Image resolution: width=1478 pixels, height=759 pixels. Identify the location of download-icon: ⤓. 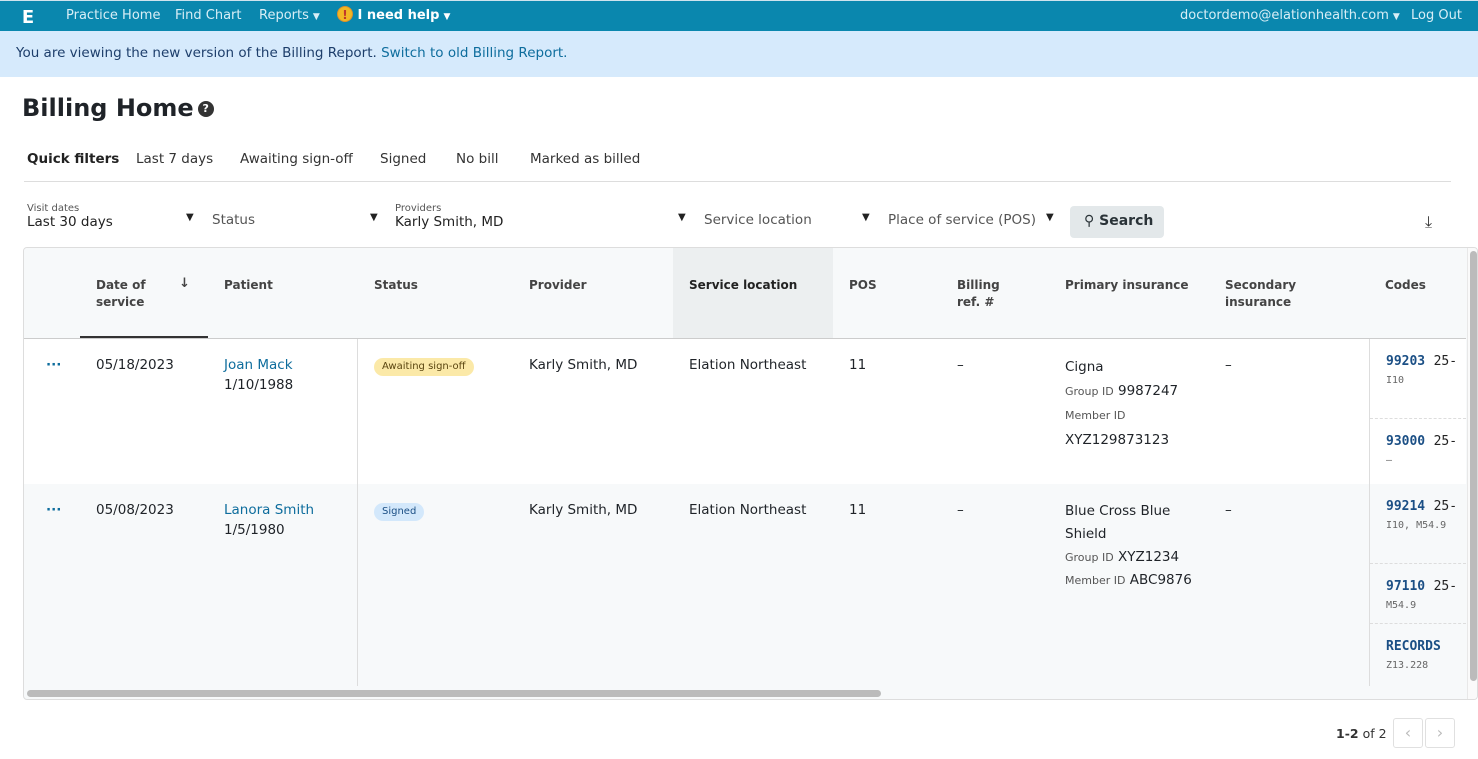
(1428, 222).